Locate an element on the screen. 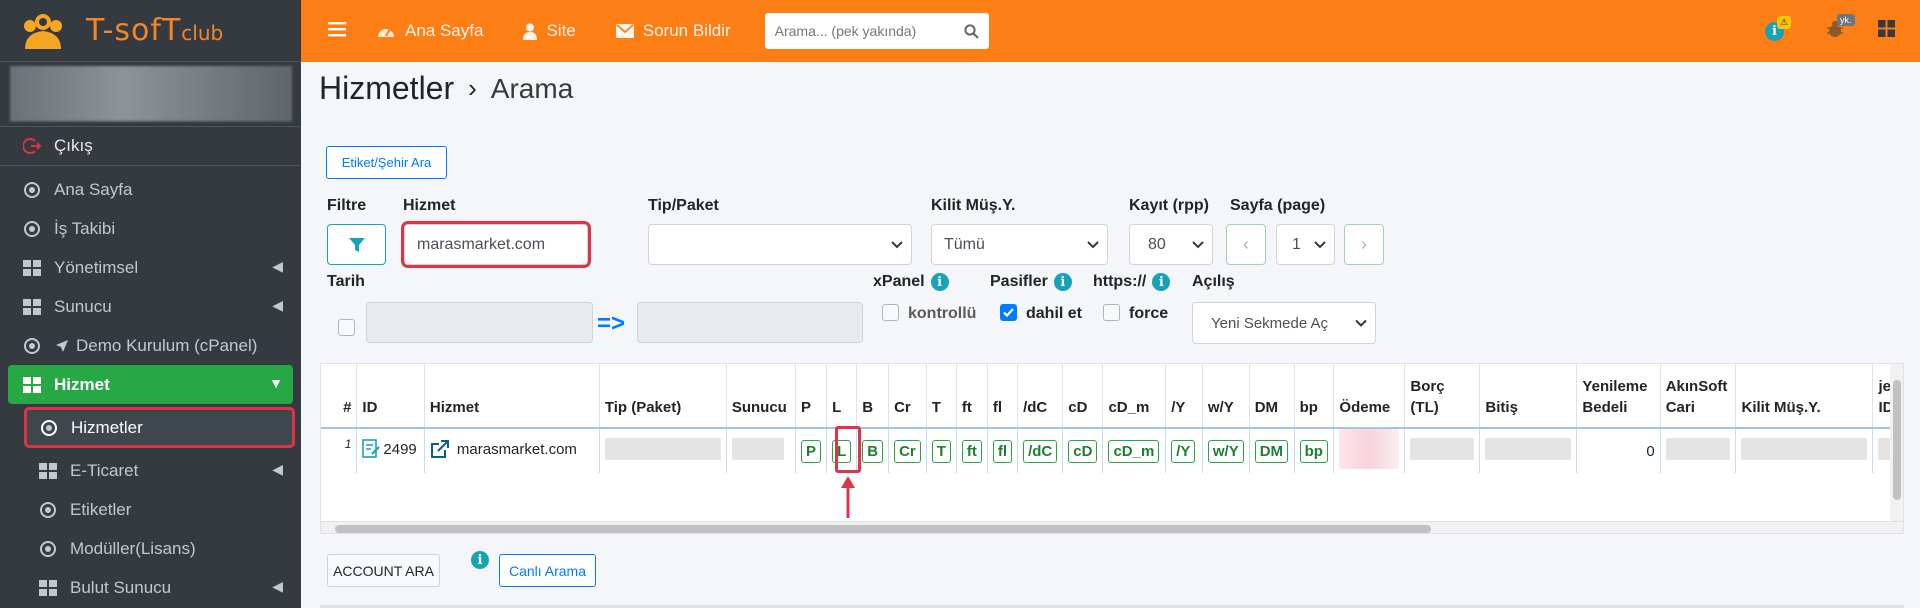 The height and width of the screenshot is (608, 1920). search-icon is located at coordinates (971, 31).